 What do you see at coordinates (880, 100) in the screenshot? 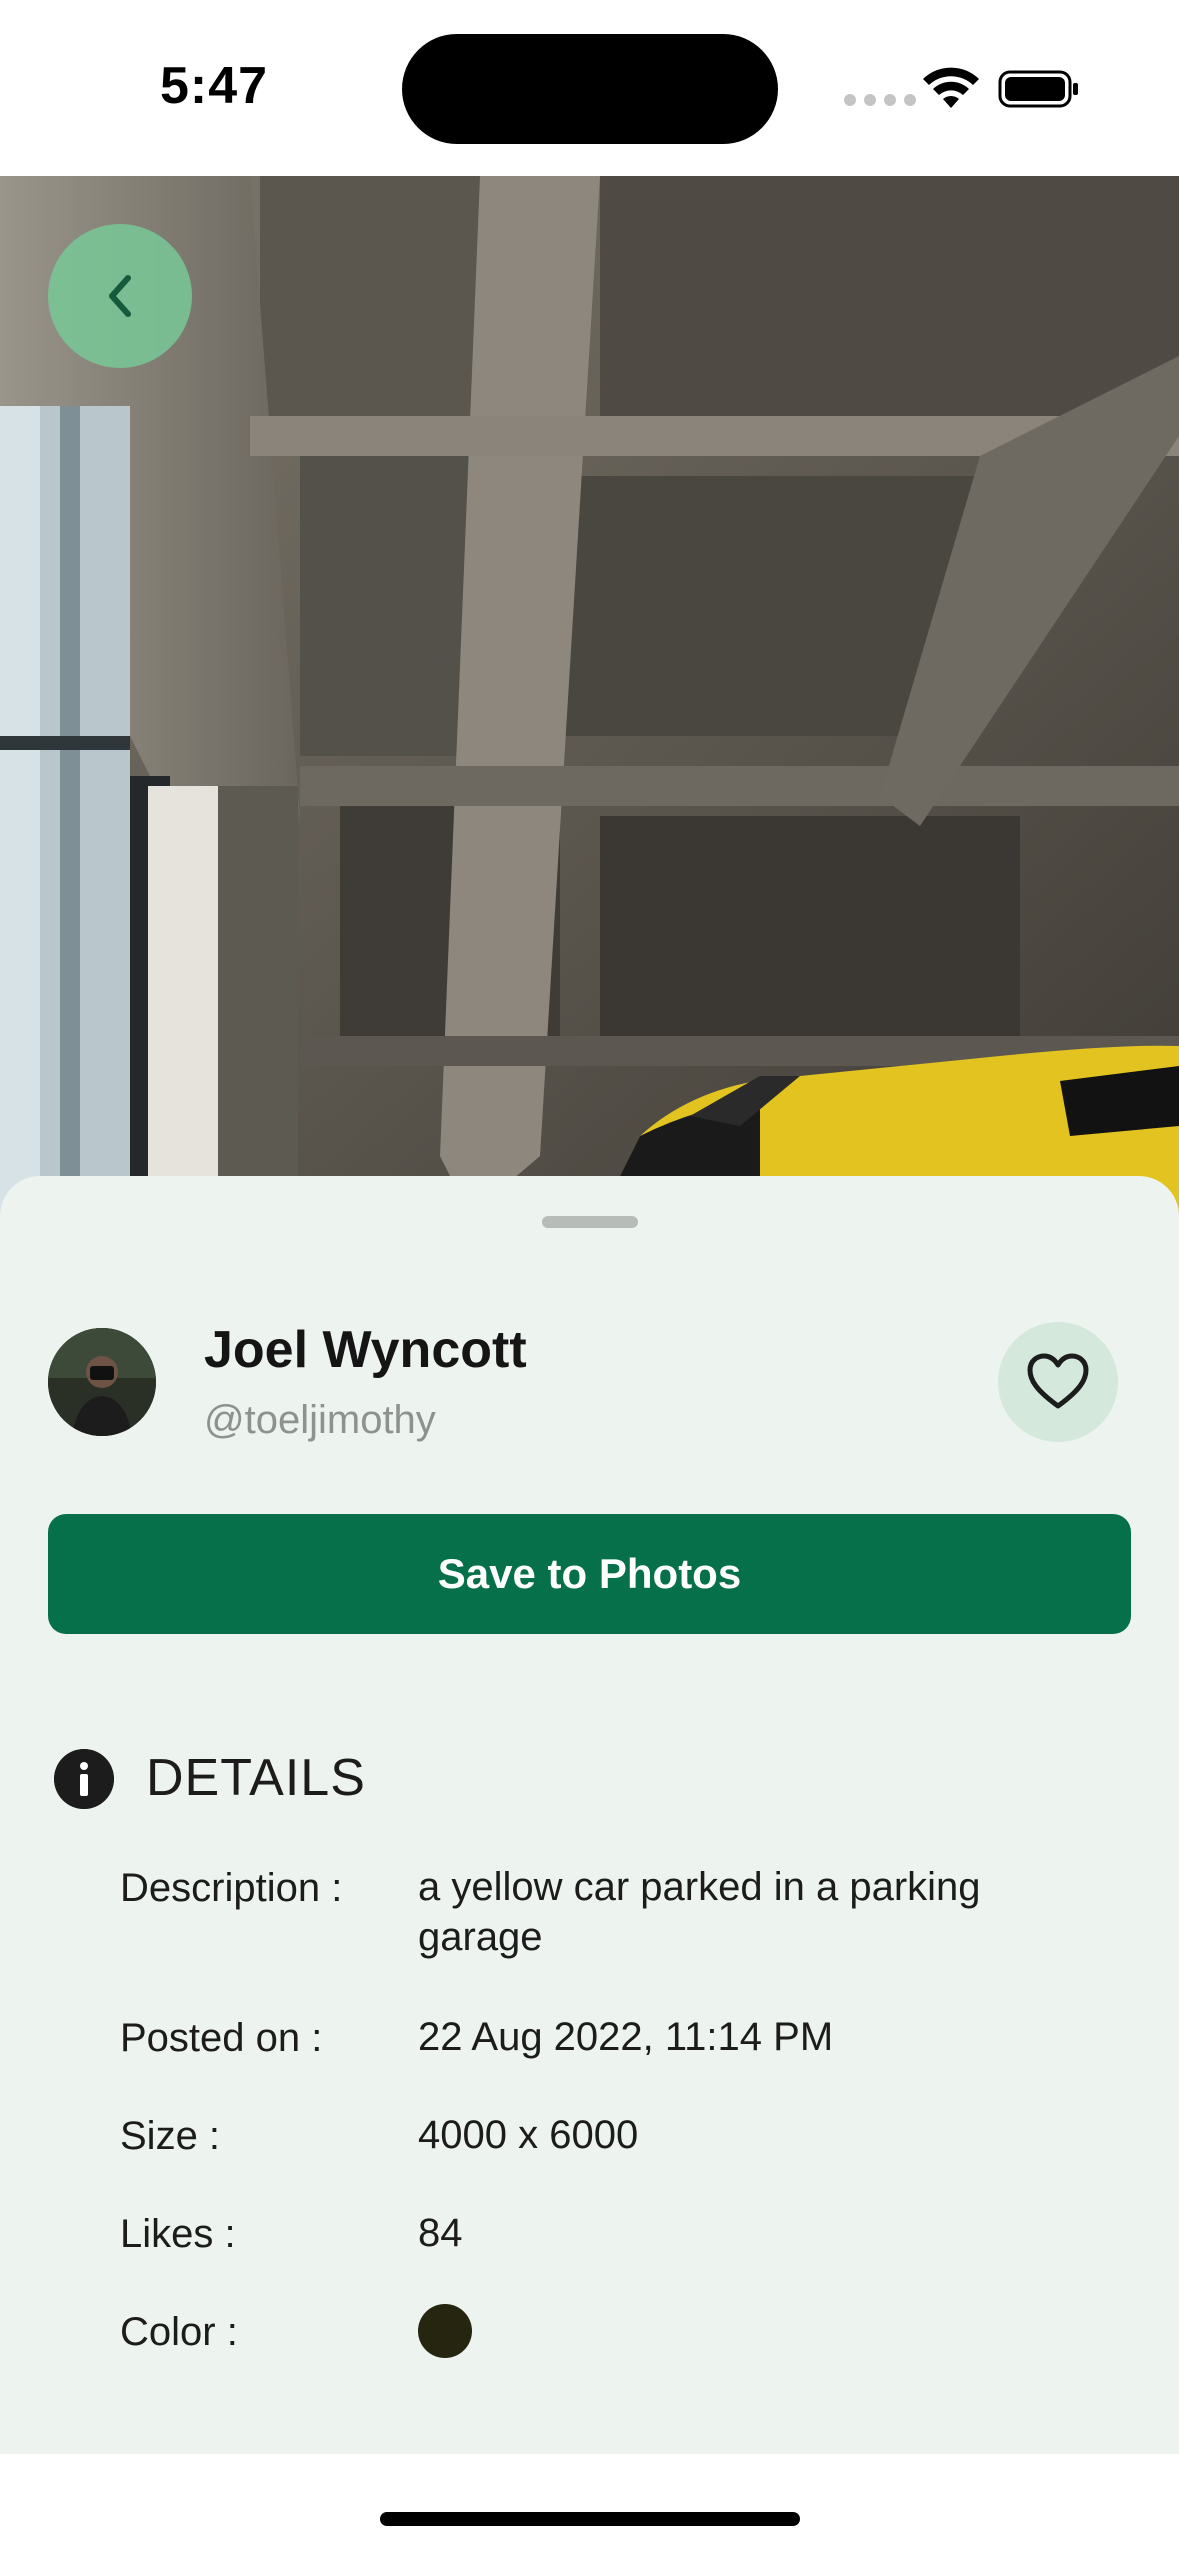
I see `cellular-signal-icon` at bounding box center [880, 100].